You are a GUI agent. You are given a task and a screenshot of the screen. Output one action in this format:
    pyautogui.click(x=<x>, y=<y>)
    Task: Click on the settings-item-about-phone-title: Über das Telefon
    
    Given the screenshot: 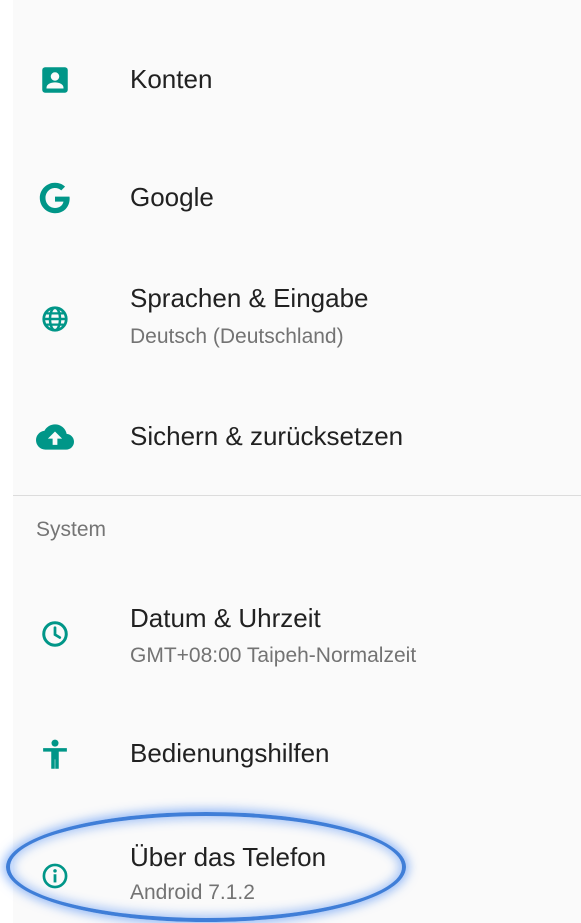 What is the action you would take?
    pyautogui.click(x=228, y=857)
    